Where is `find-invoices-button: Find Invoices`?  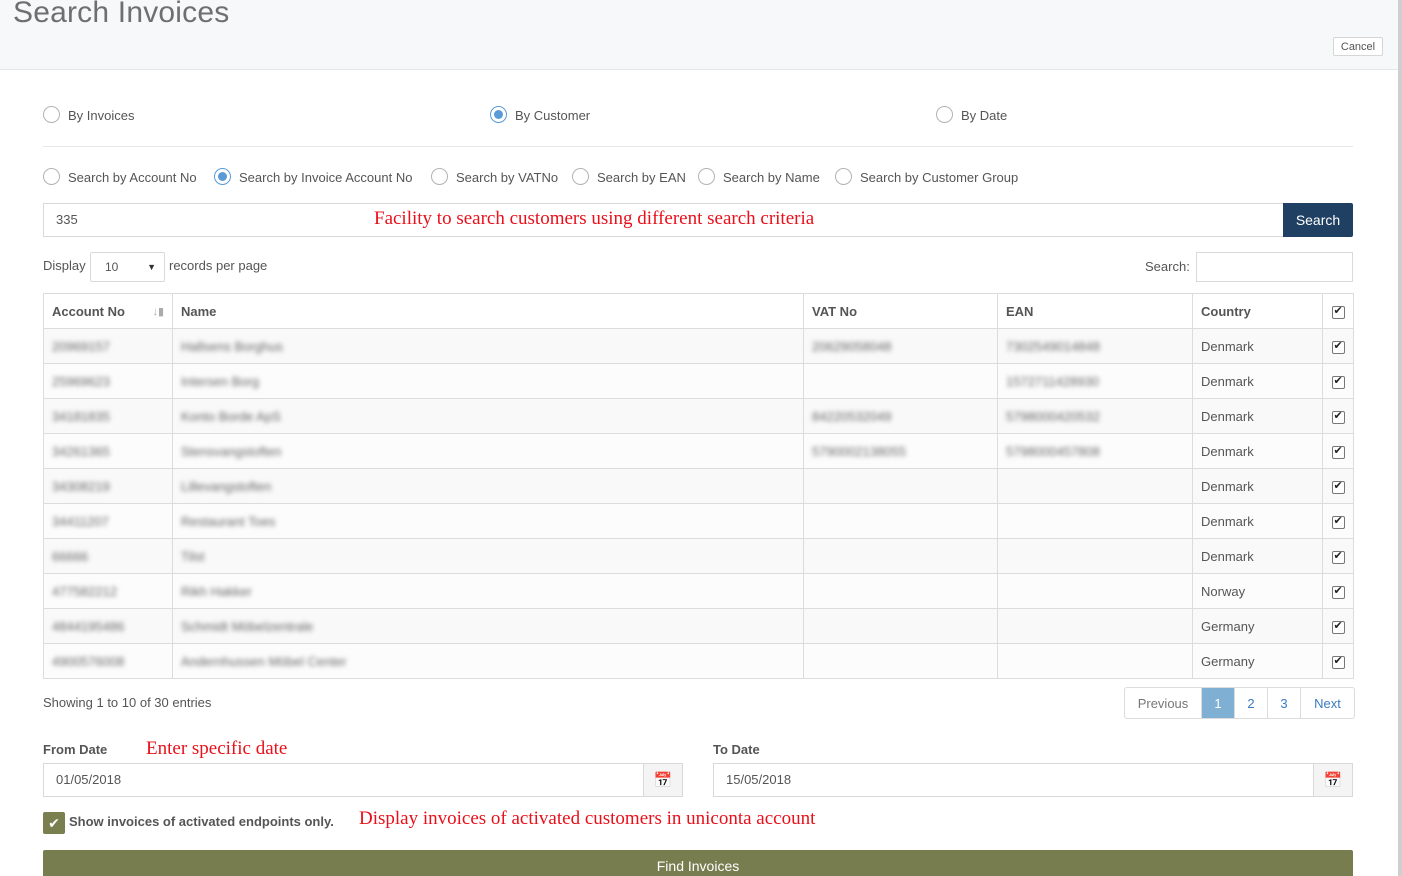
find-invoices-button: Find Invoices is located at coordinates (698, 863).